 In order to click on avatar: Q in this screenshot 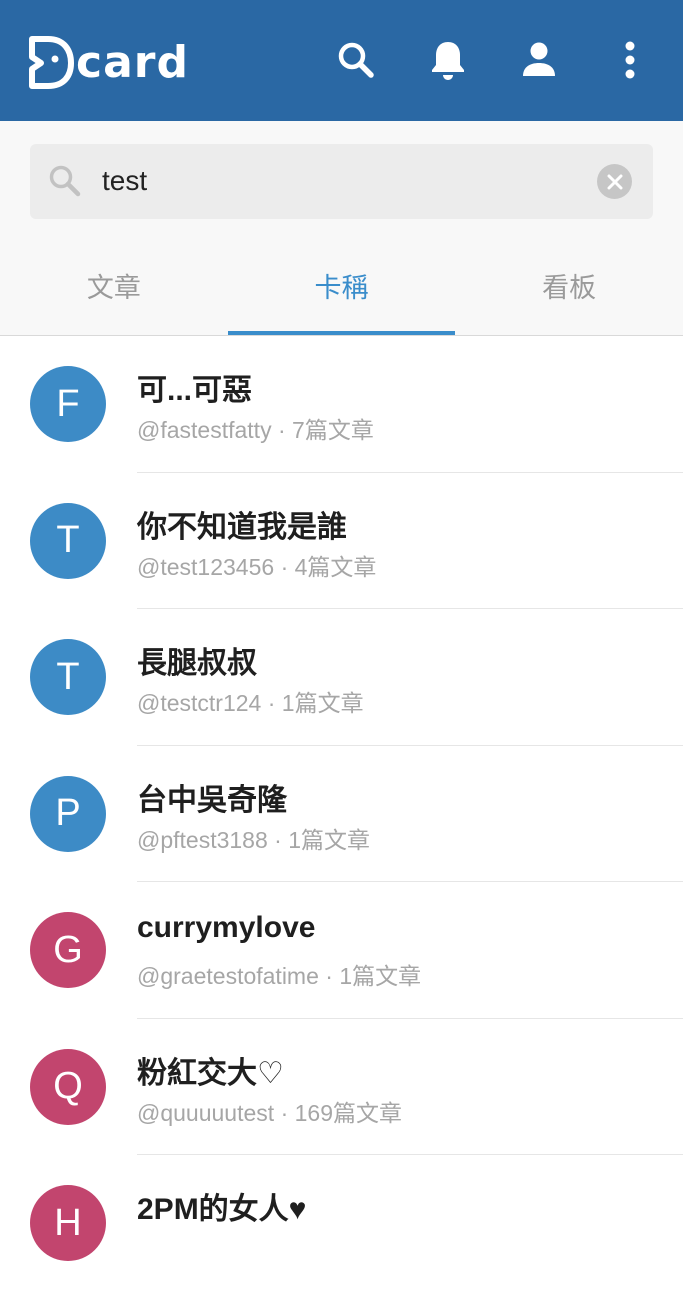, I will do `click(68, 1086)`.